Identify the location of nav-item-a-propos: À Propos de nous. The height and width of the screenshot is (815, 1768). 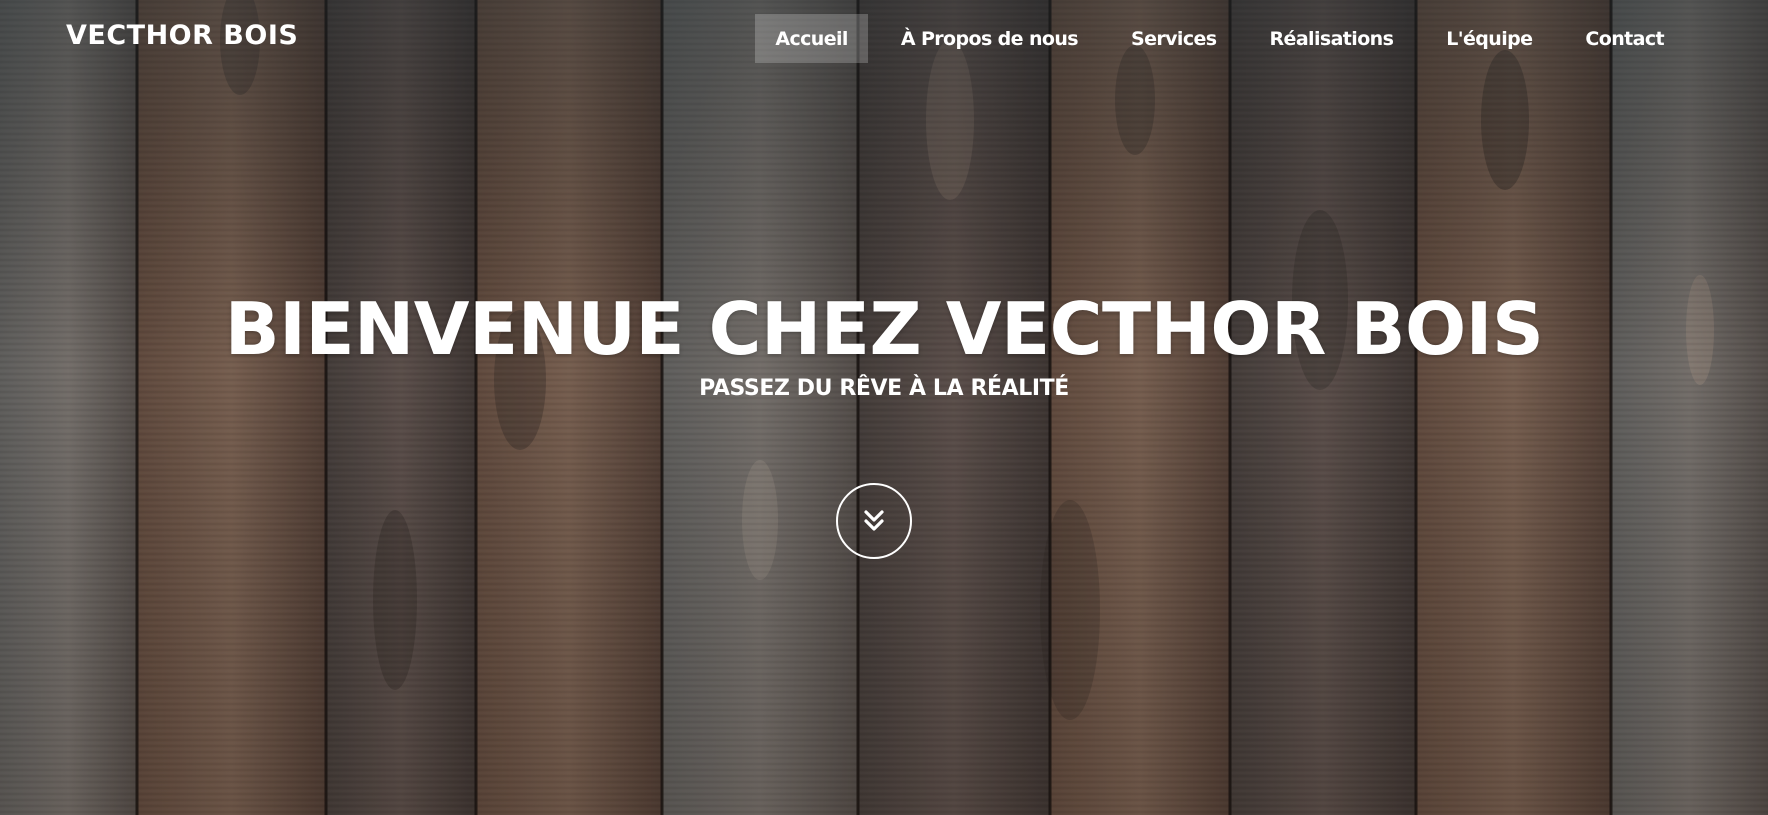
(989, 38).